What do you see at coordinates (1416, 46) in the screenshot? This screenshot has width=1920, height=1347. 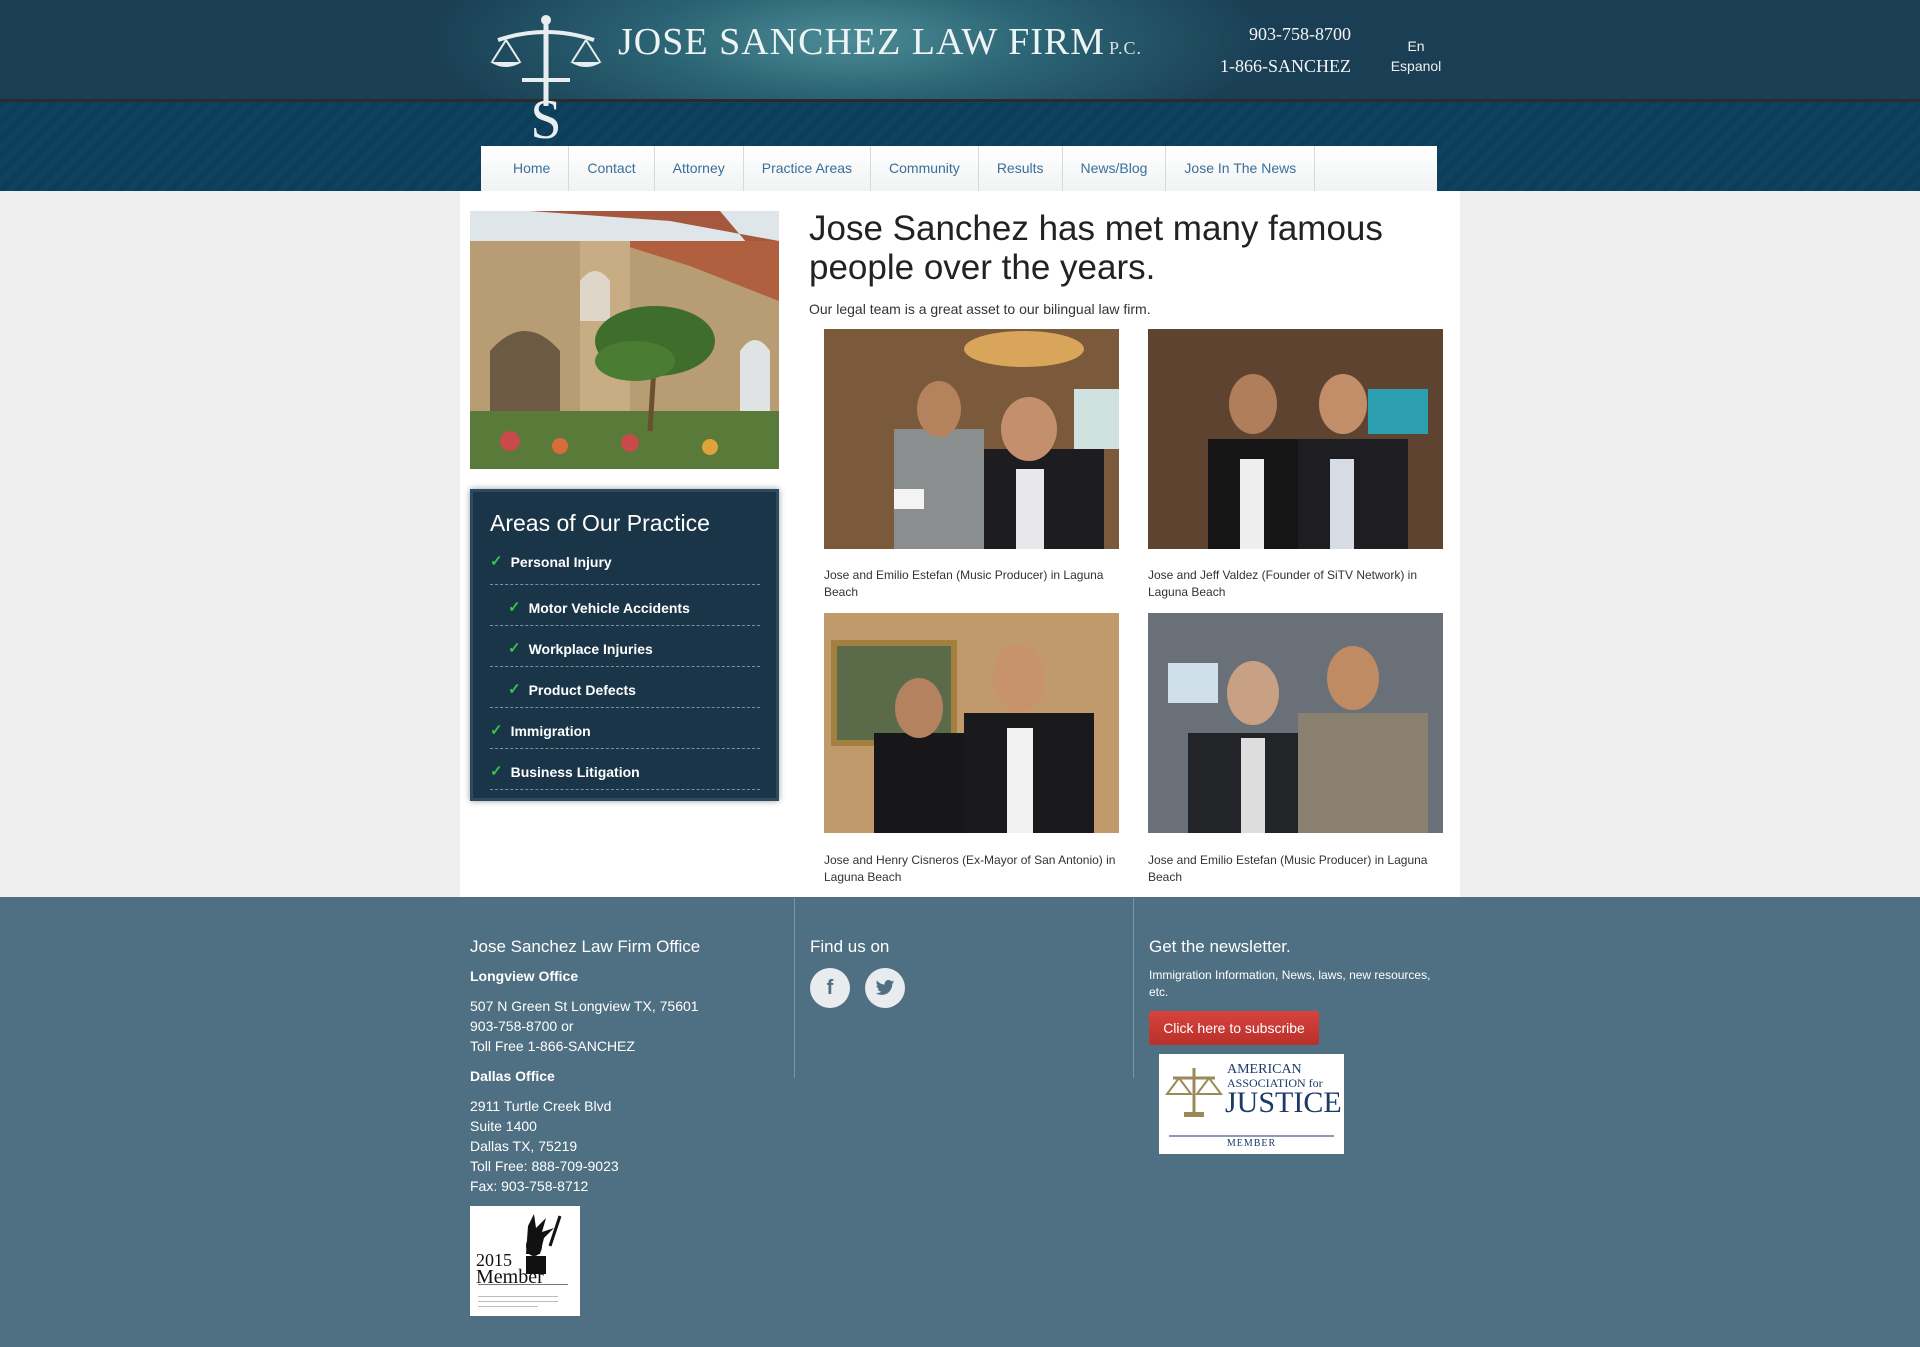 I see `lang-english-link: En` at bounding box center [1416, 46].